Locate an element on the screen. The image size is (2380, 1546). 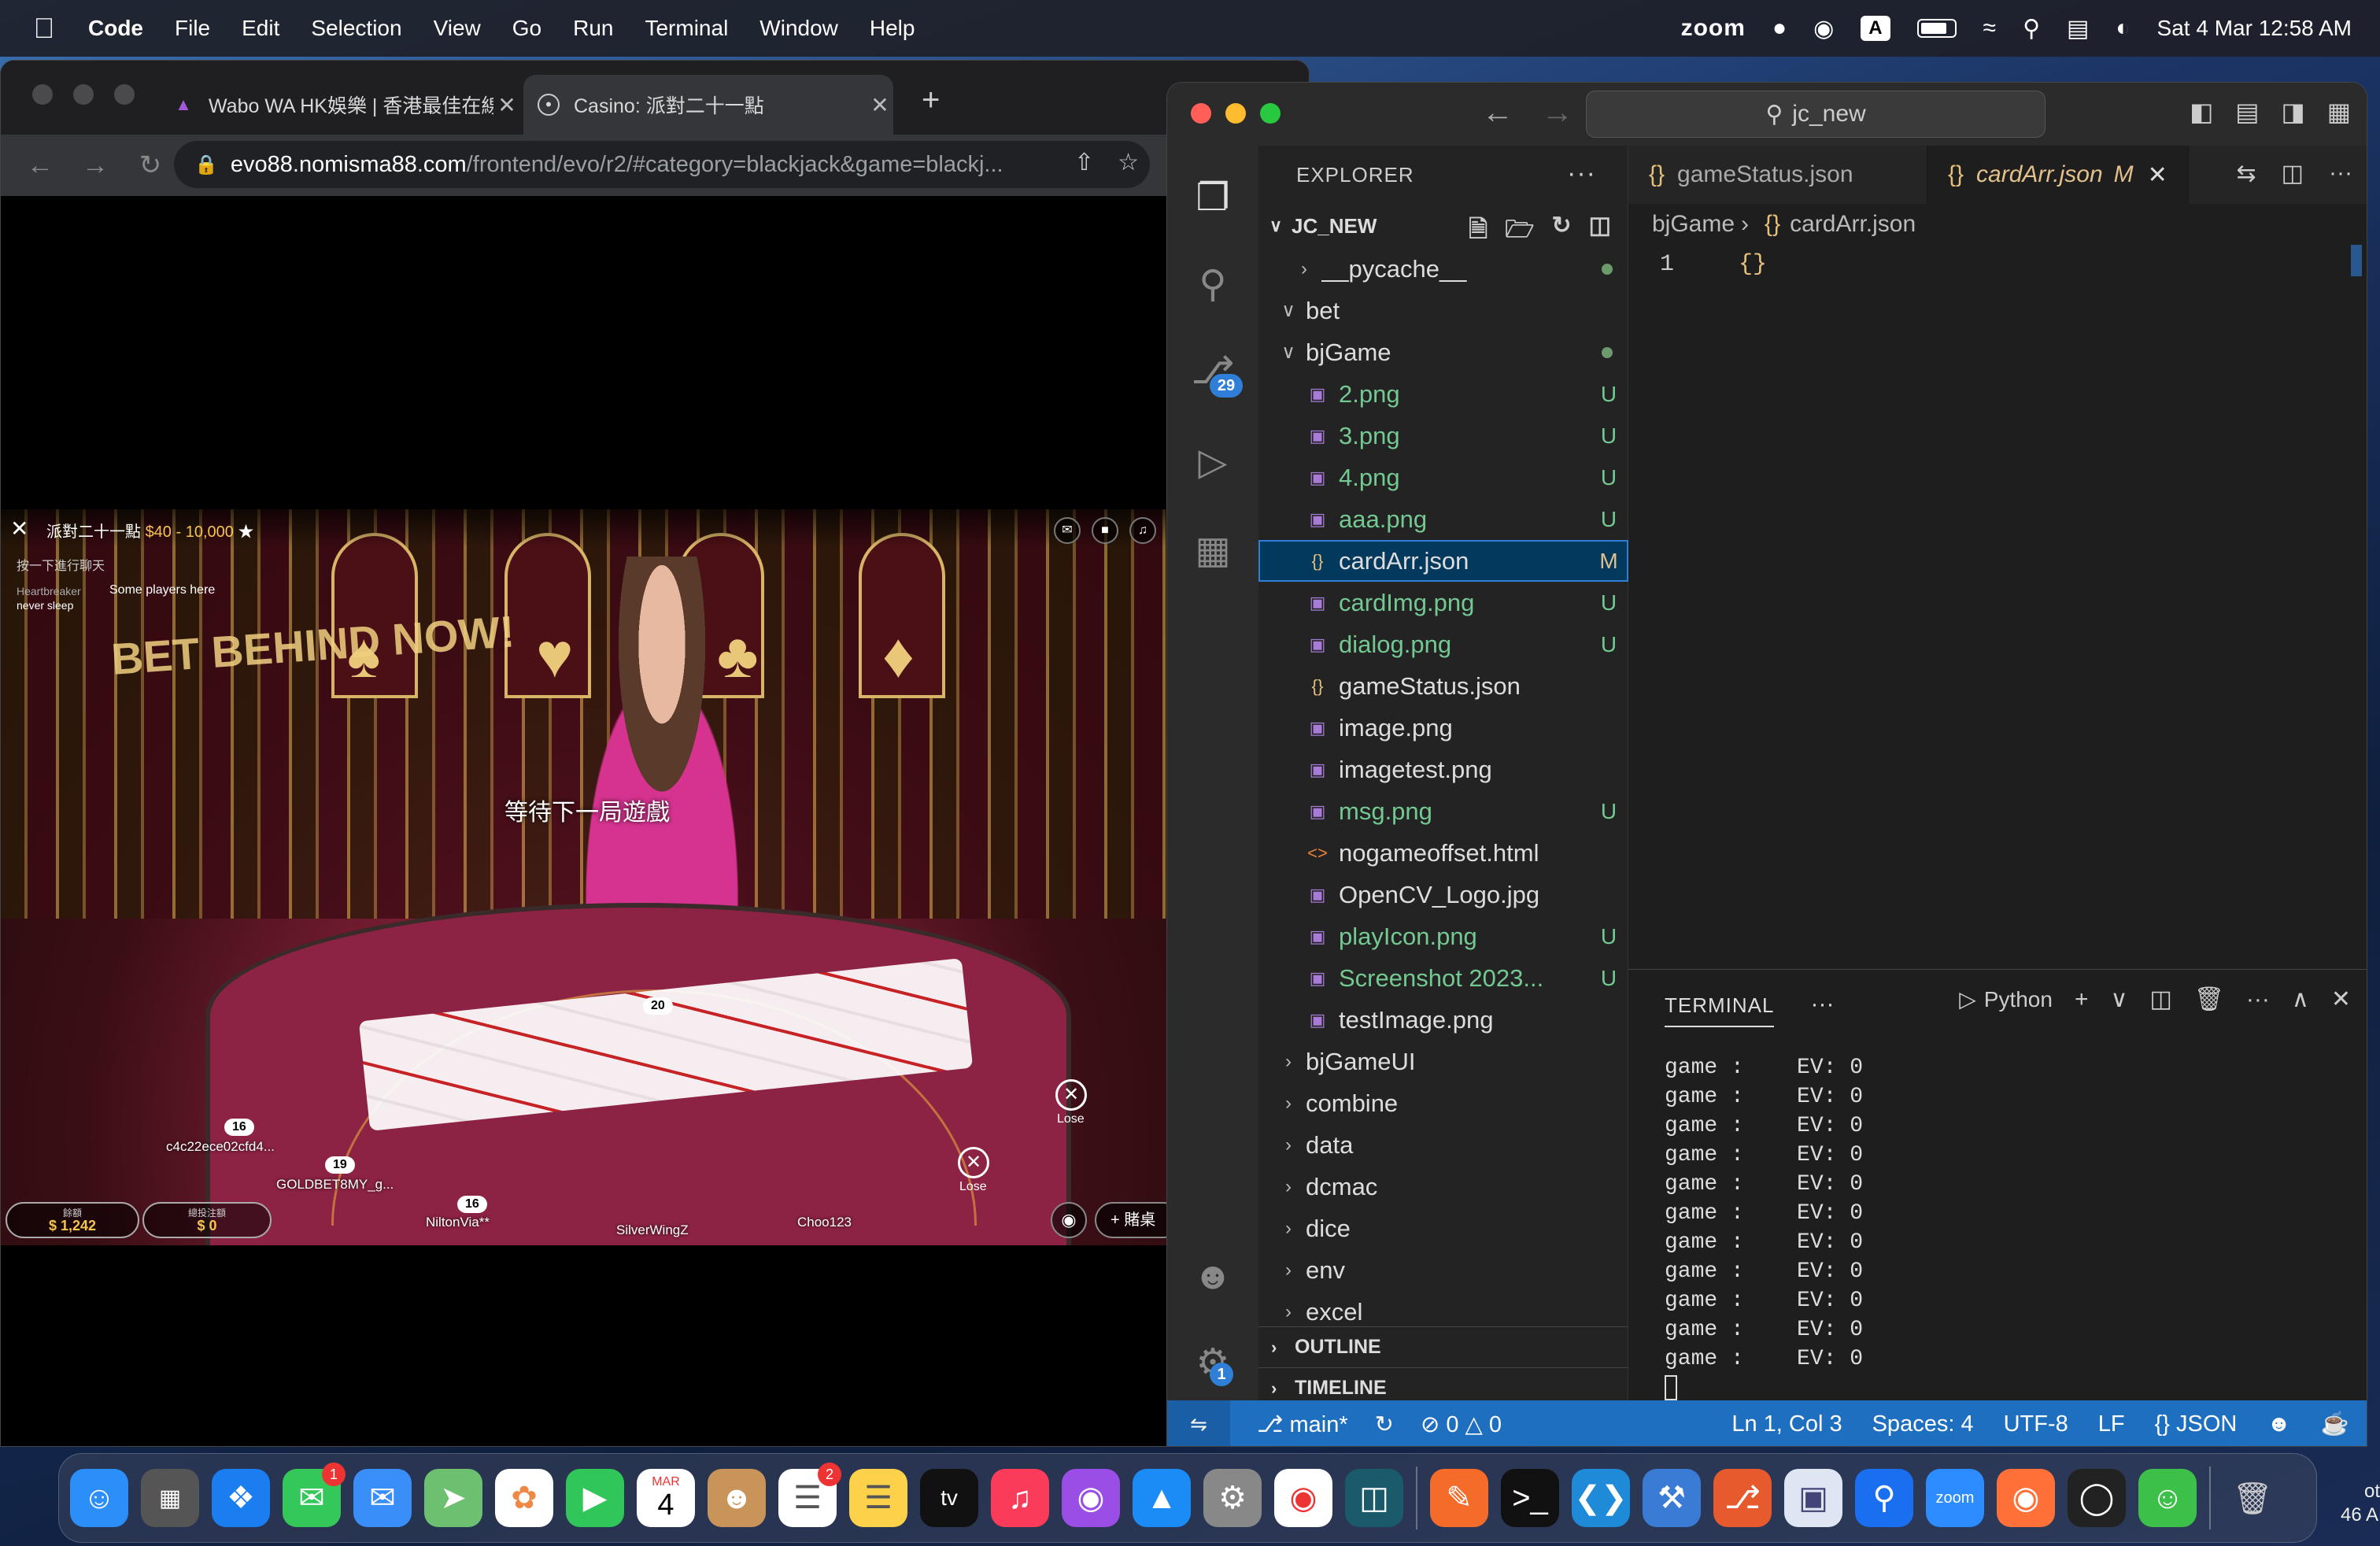
menu-file: File is located at coordinates (192, 28).